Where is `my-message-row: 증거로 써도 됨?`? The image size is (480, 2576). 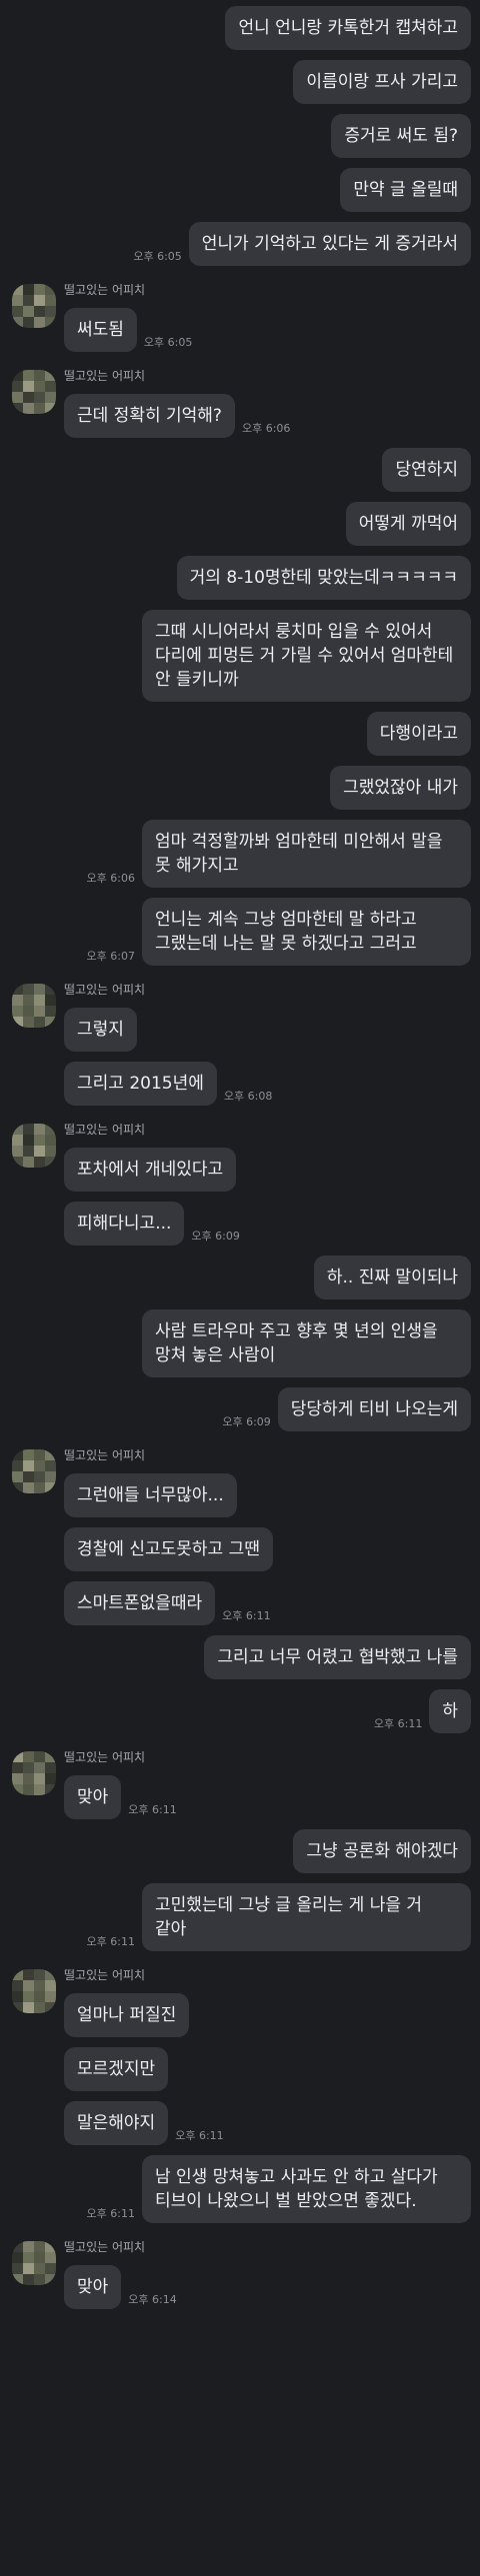
my-message-row: 증거로 써도 됨? is located at coordinates (240, 136).